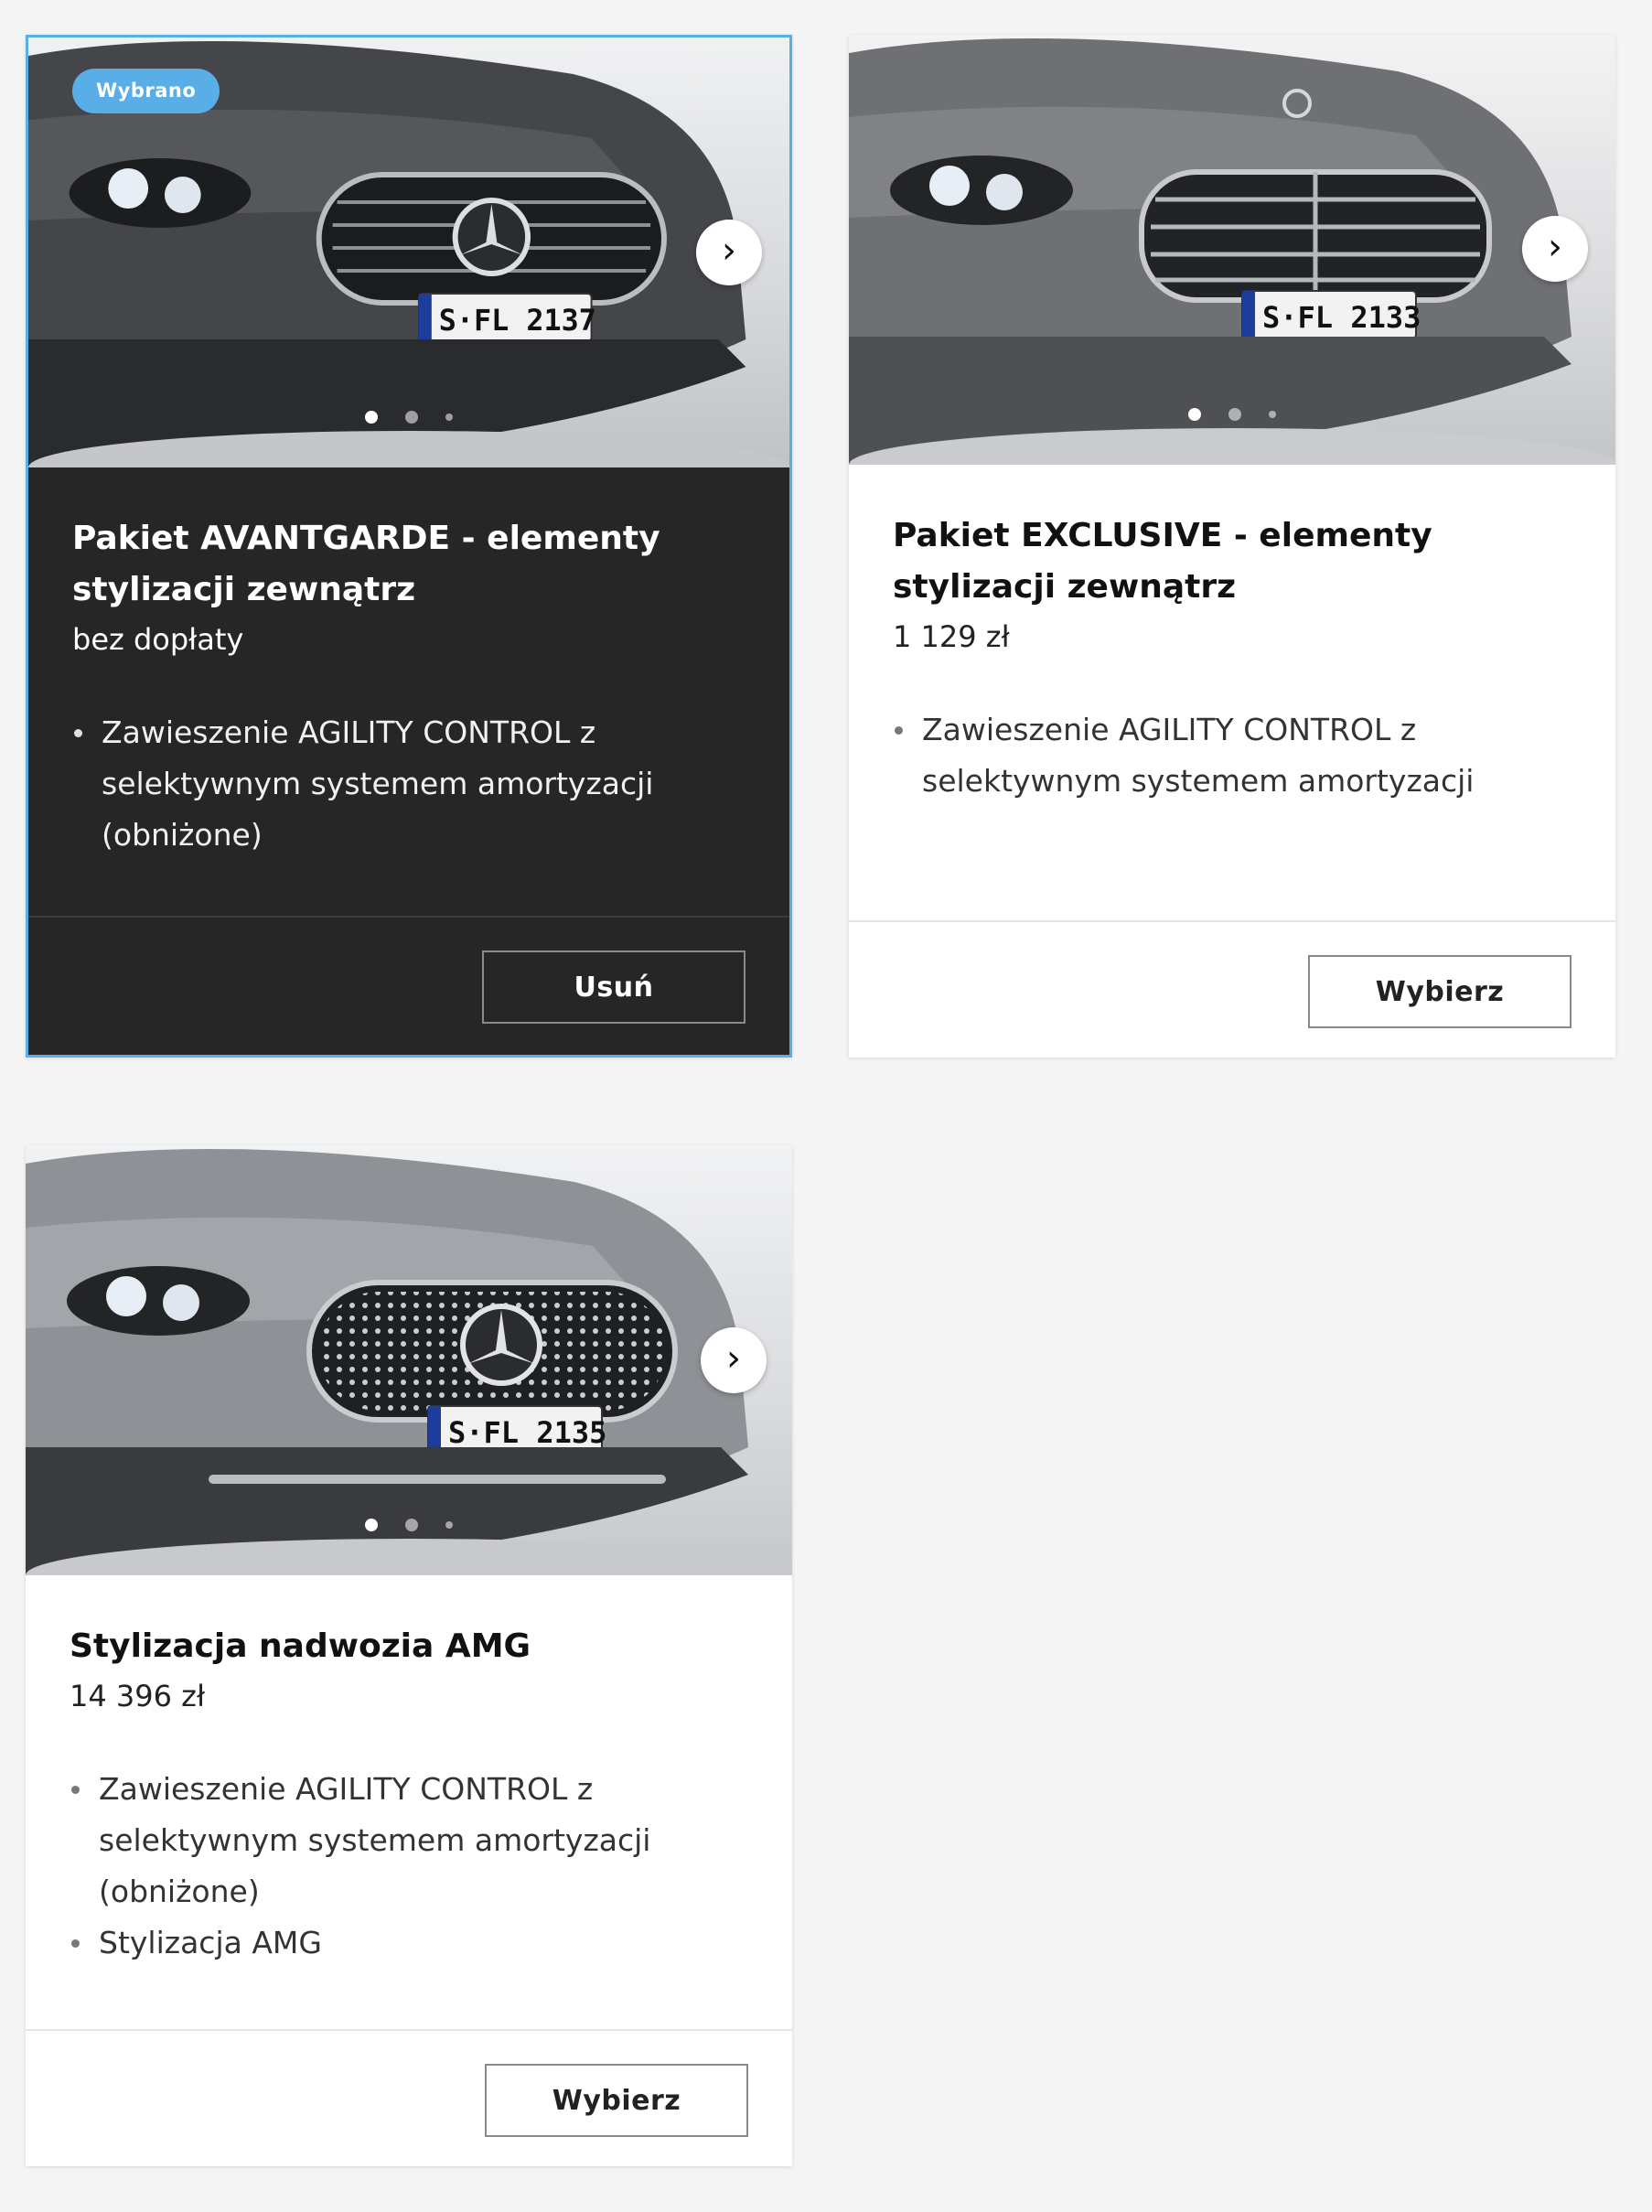 Image resolution: width=1652 pixels, height=2212 pixels. What do you see at coordinates (138, 1696) in the screenshot?
I see `package-price: 14 396 zł` at bounding box center [138, 1696].